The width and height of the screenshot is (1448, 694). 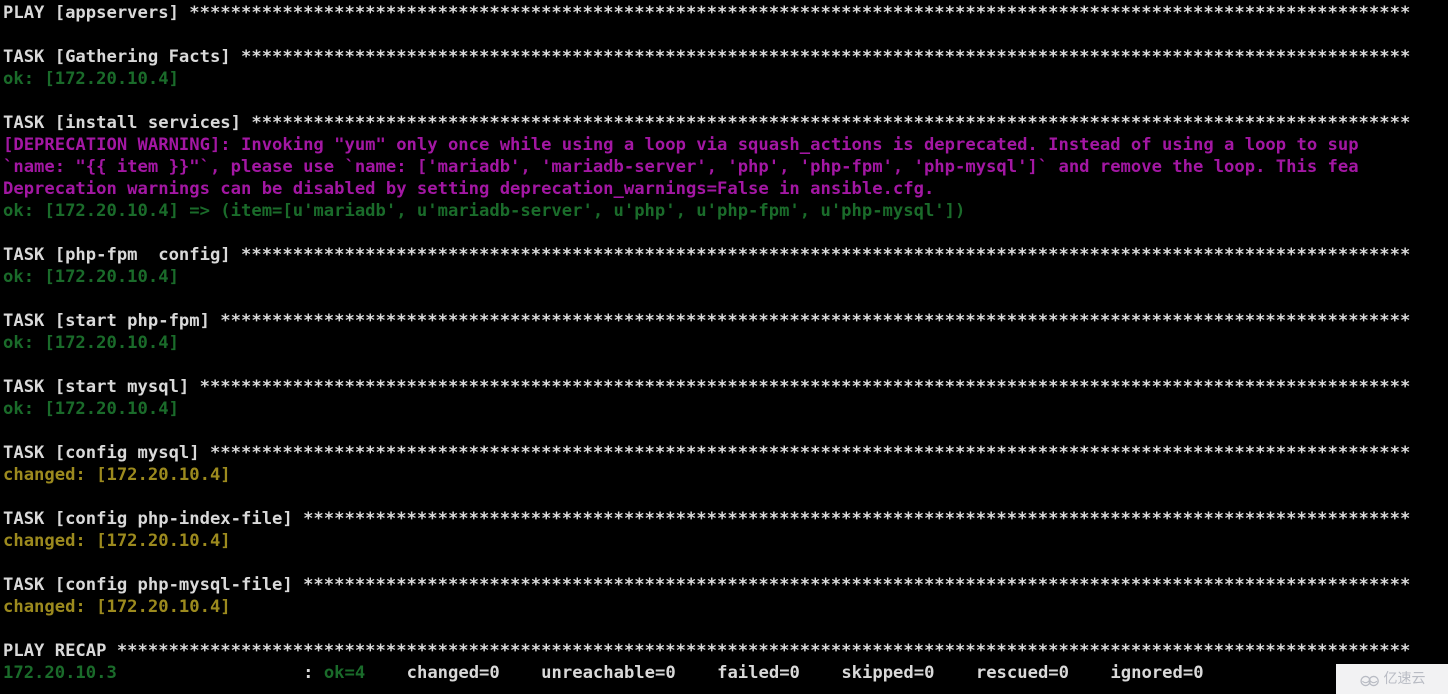 What do you see at coordinates (608, 673) in the screenshot?
I see `recap-unreachable: unreachable=0` at bounding box center [608, 673].